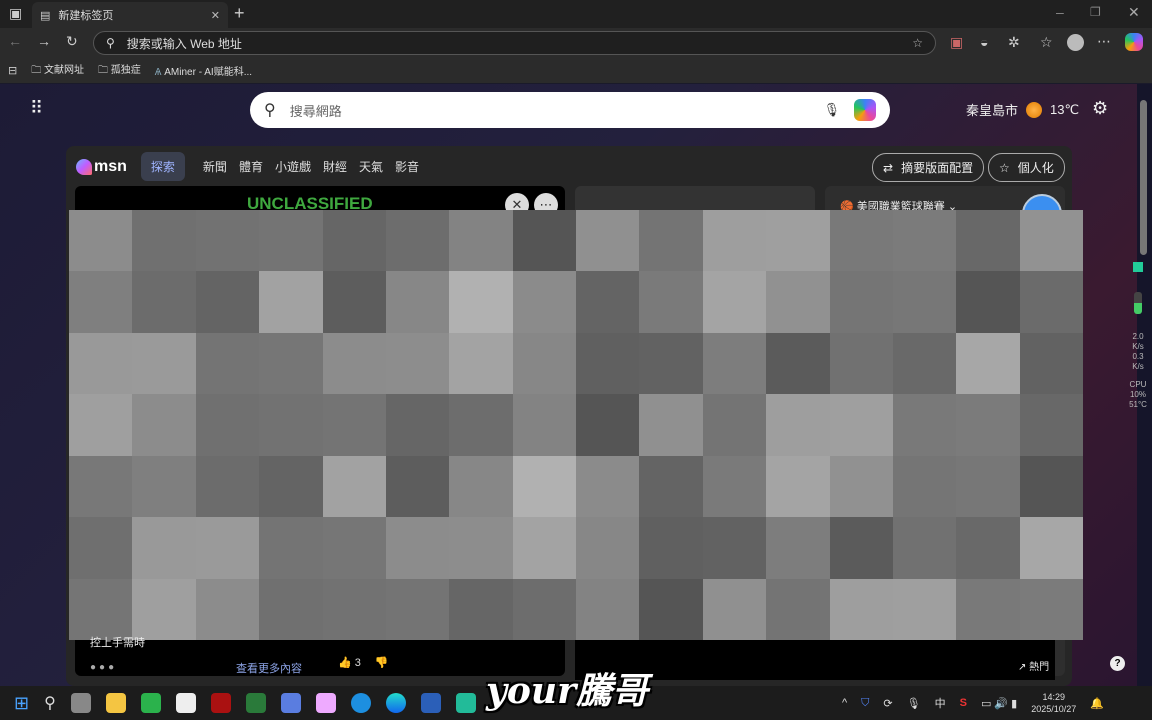 Image resolution: width=1152 pixels, height=720 pixels. Describe the element at coordinates (239, 13) in the screenshot. I see `new-tab-icon: +` at that location.